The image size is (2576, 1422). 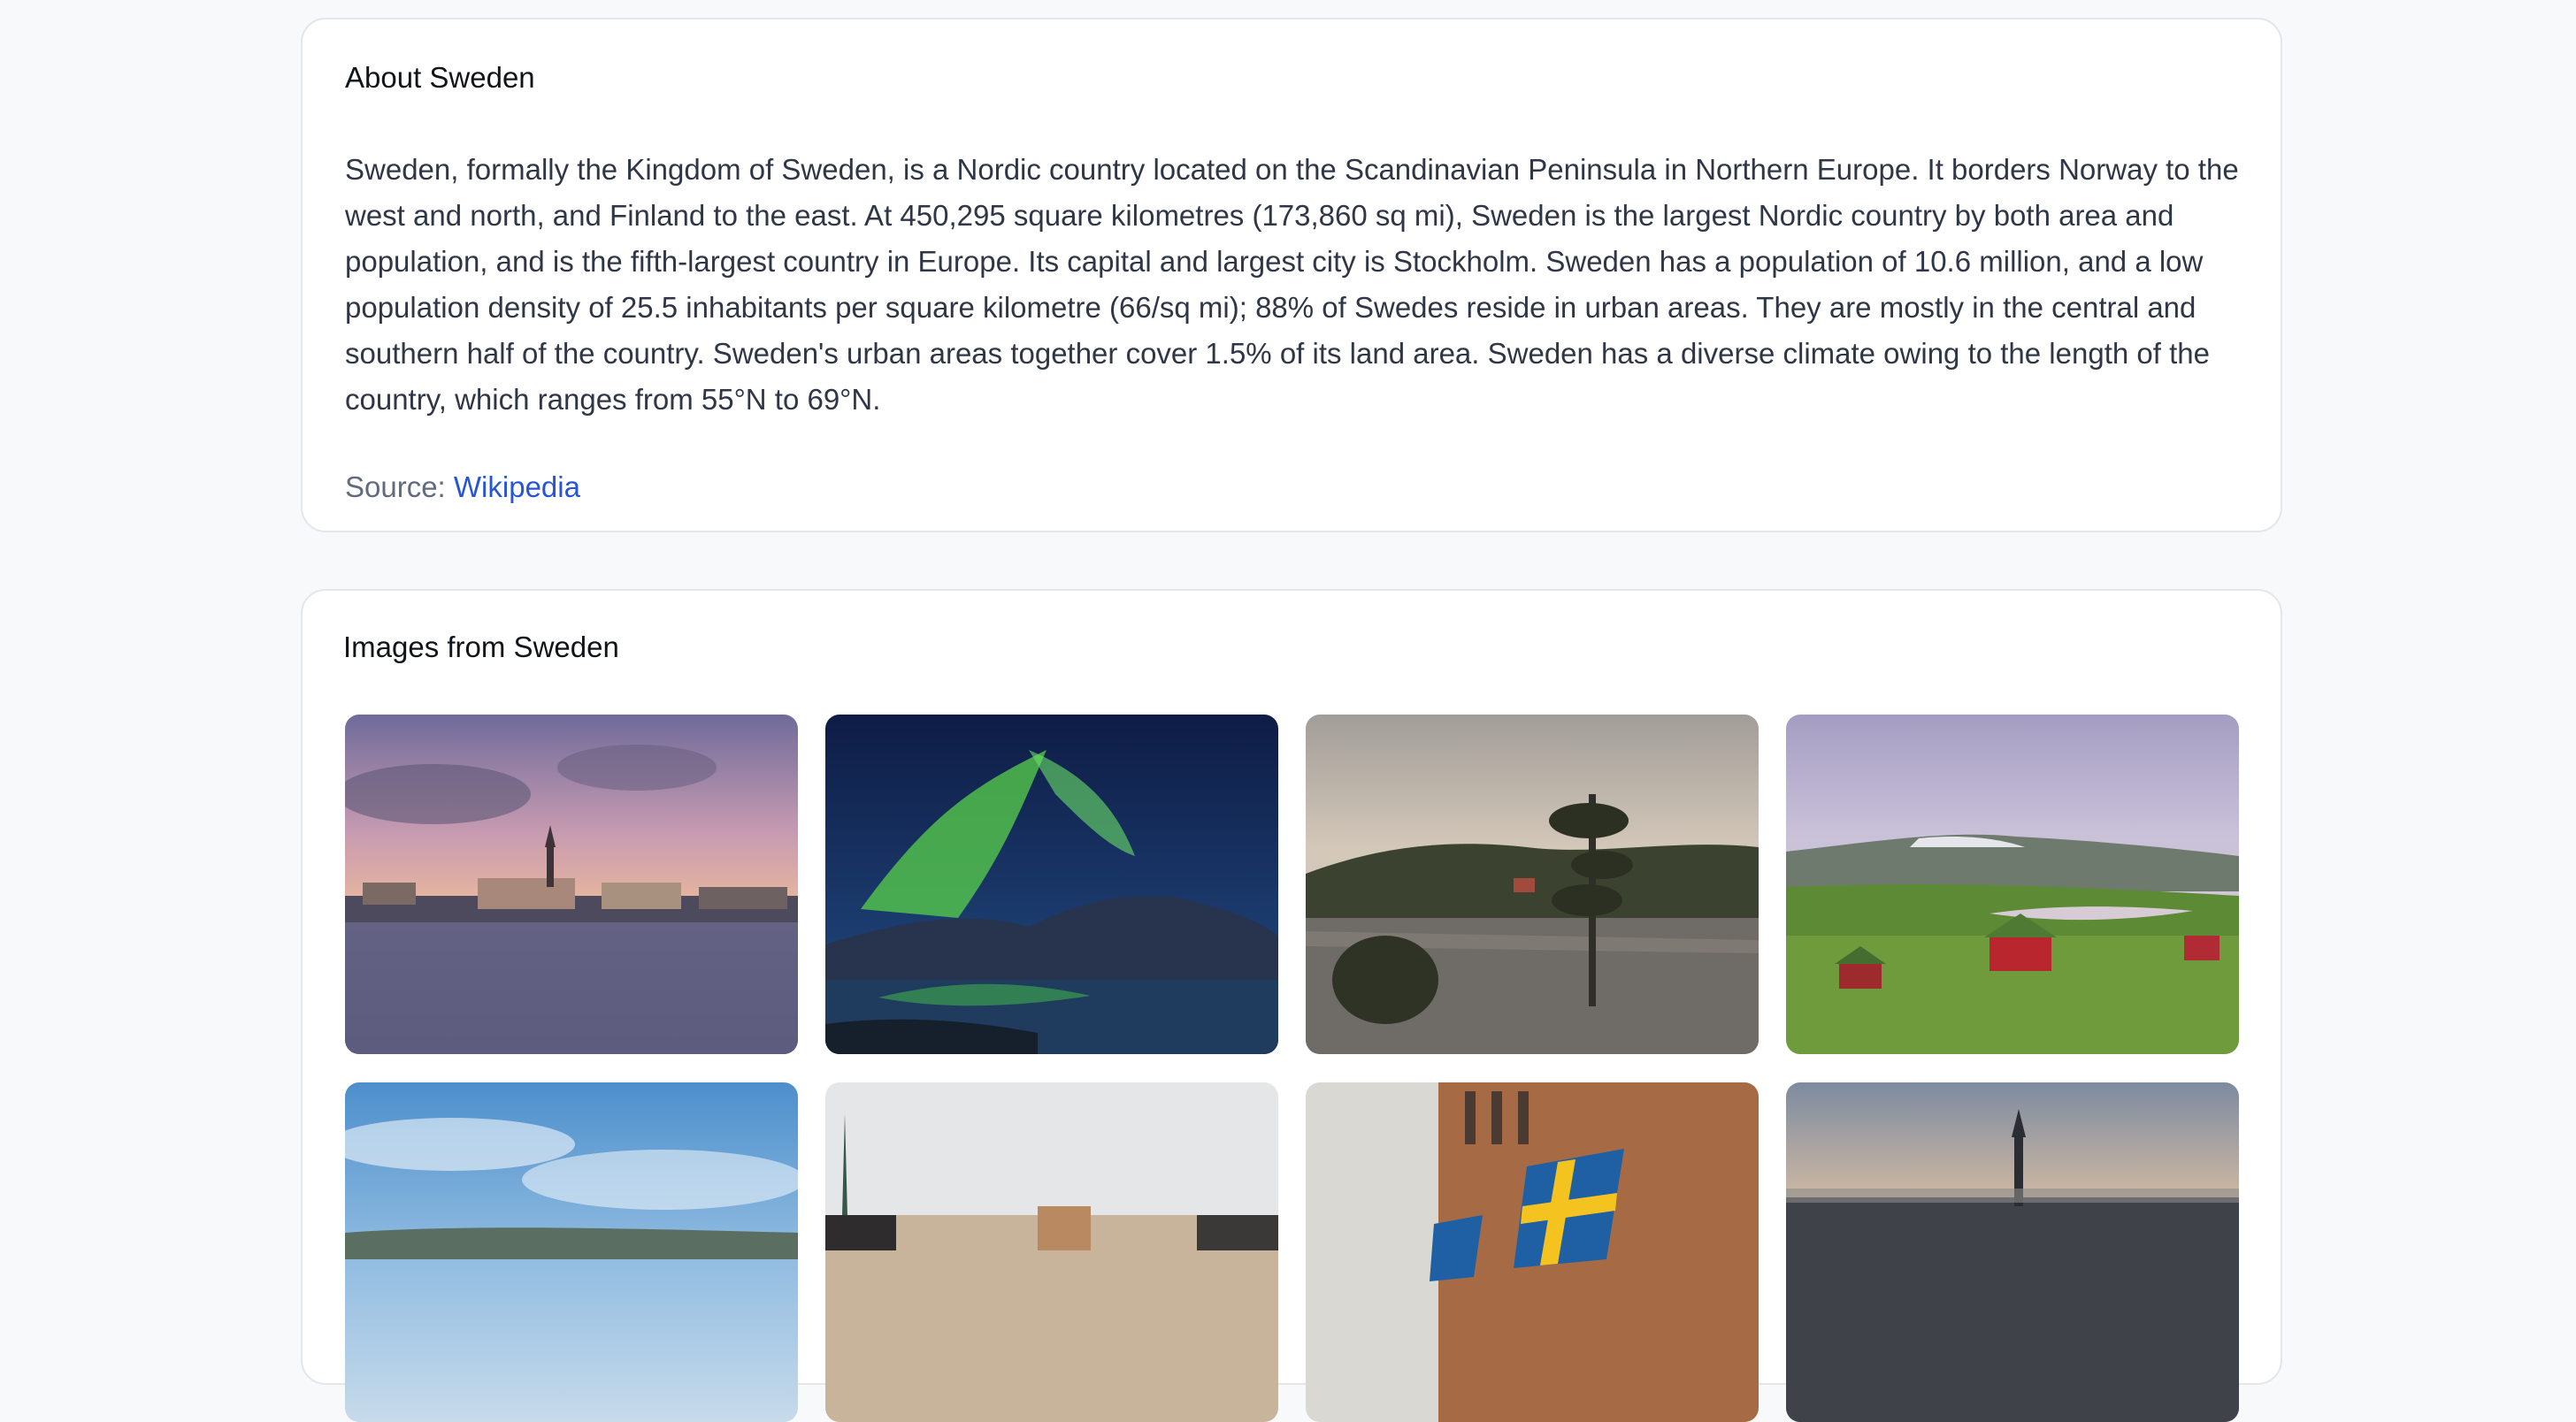 What do you see at coordinates (1051, 1252) in the screenshot?
I see `photo-old-town` at bounding box center [1051, 1252].